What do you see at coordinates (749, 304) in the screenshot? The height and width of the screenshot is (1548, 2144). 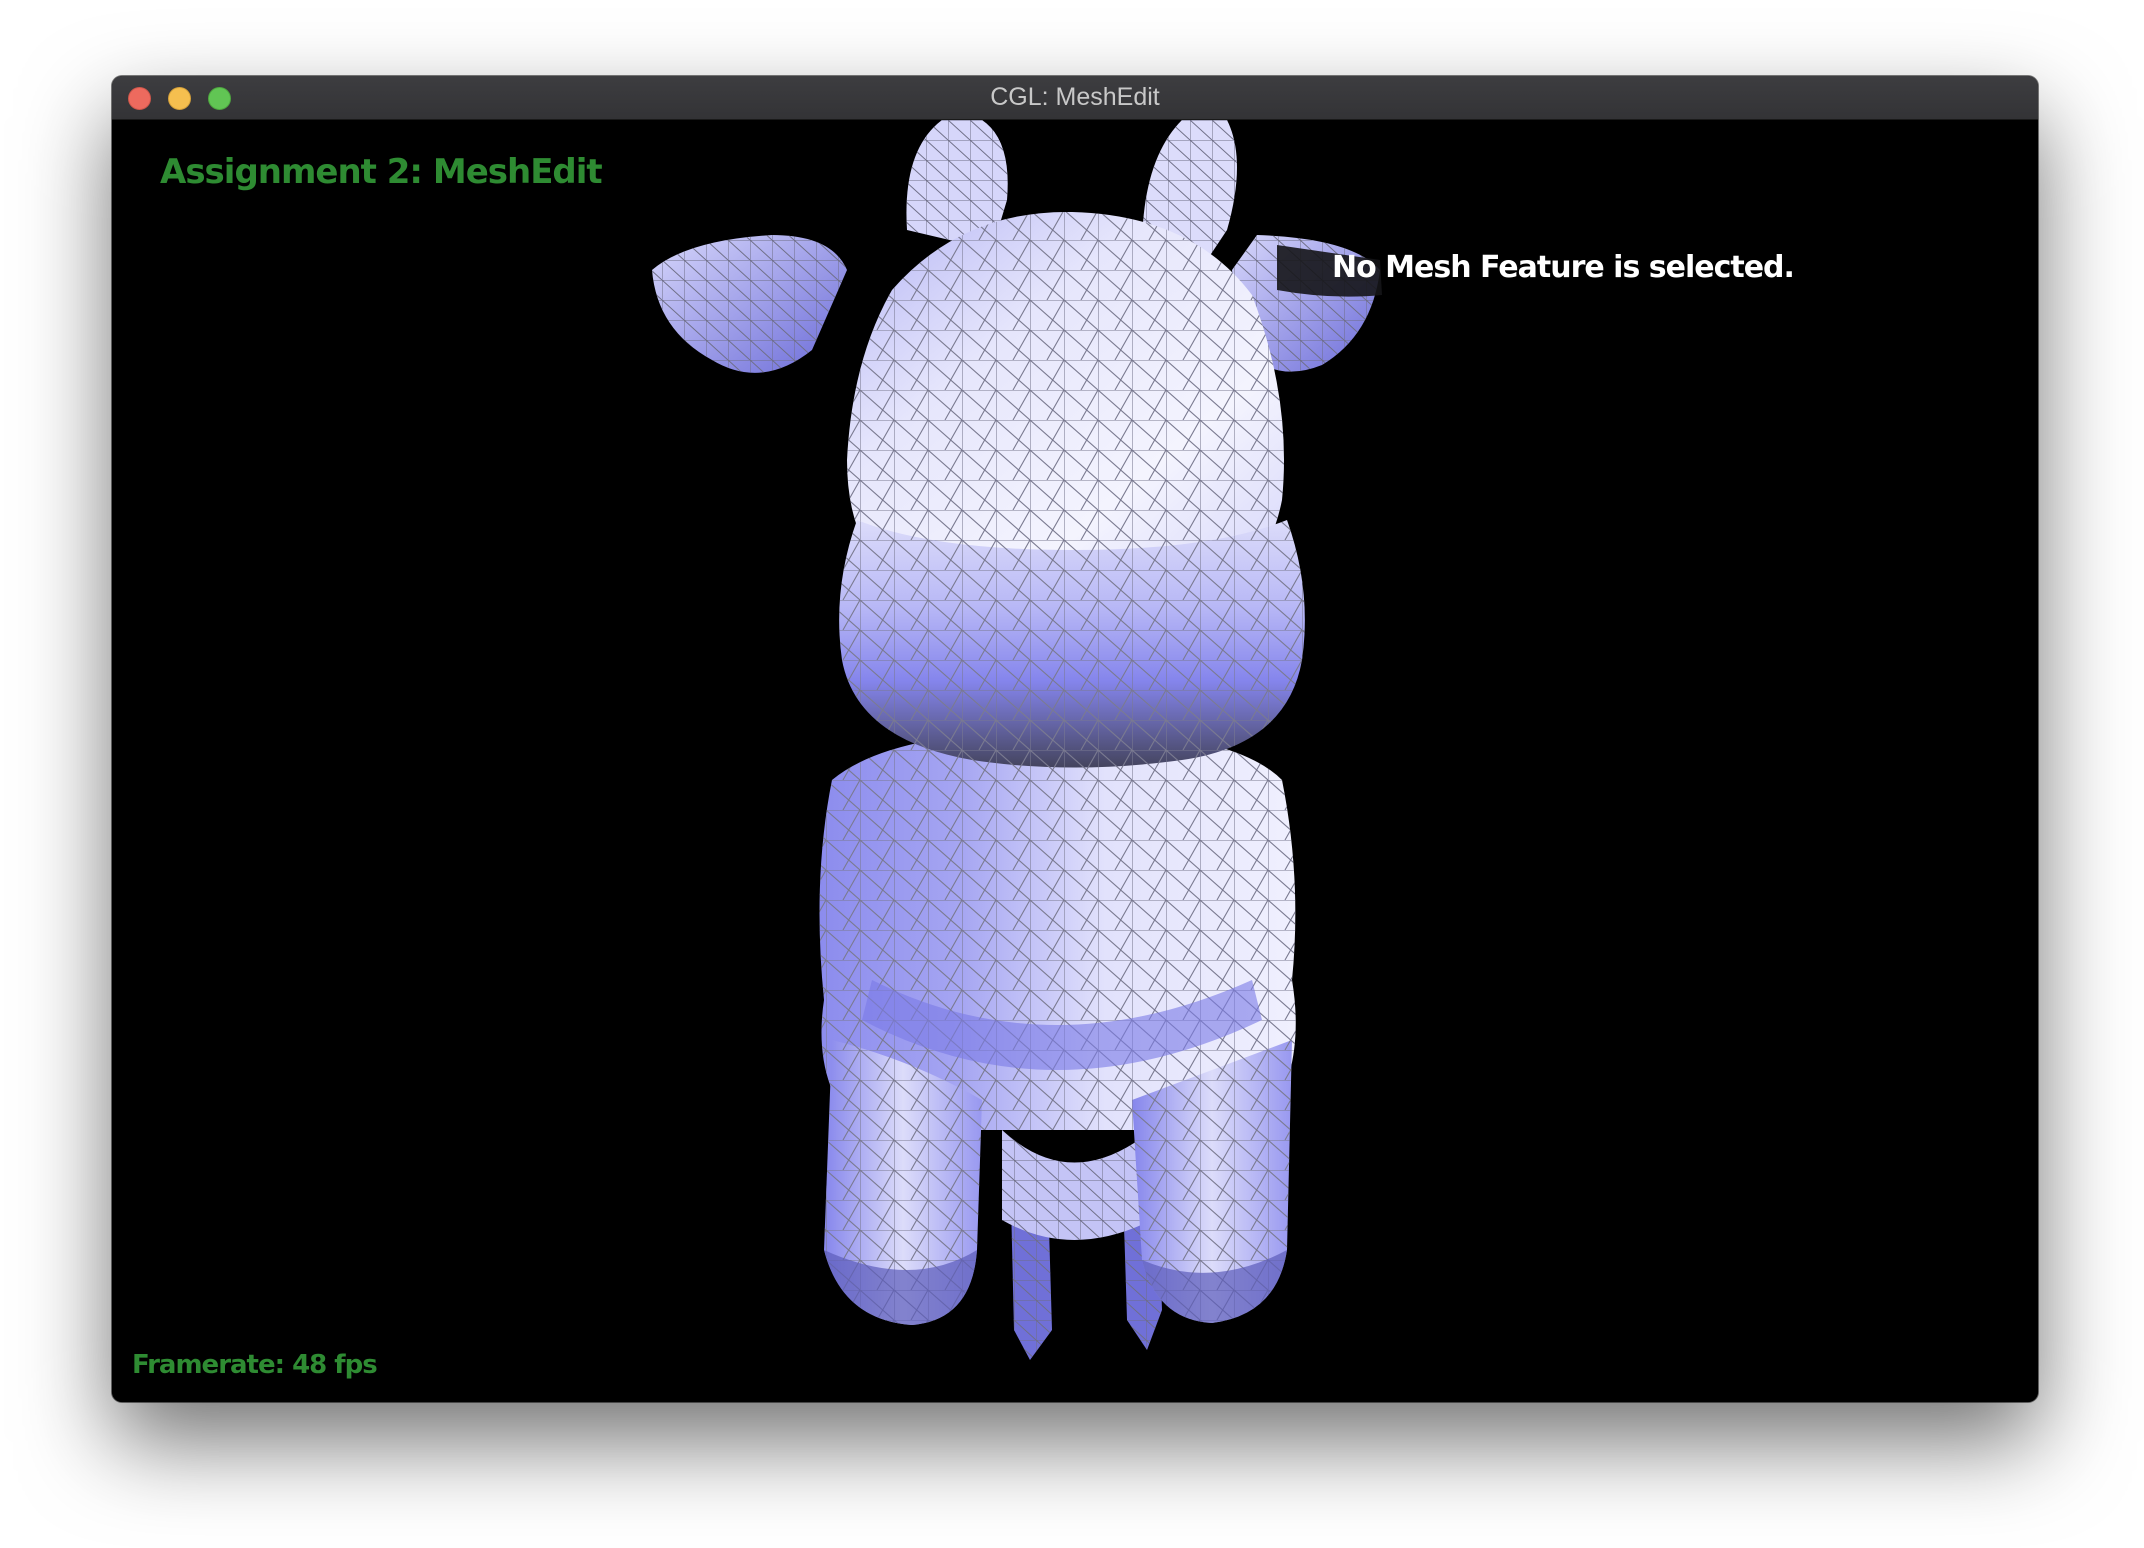 I see `ear-left` at bounding box center [749, 304].